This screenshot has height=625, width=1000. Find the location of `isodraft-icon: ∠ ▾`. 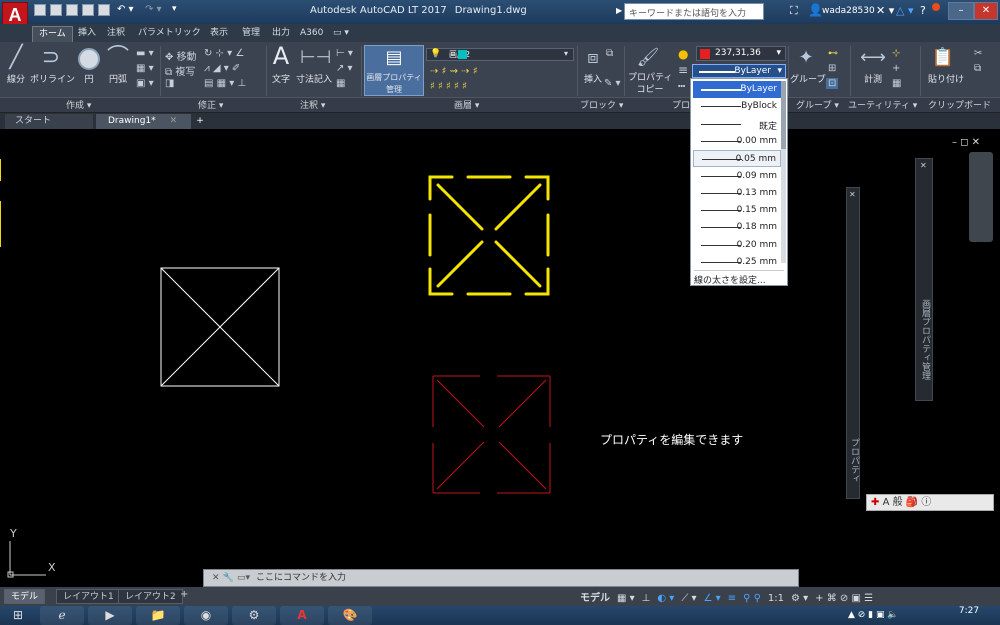

isodraft-icon: ∠ ▾ is located at coordinates (712, 598).